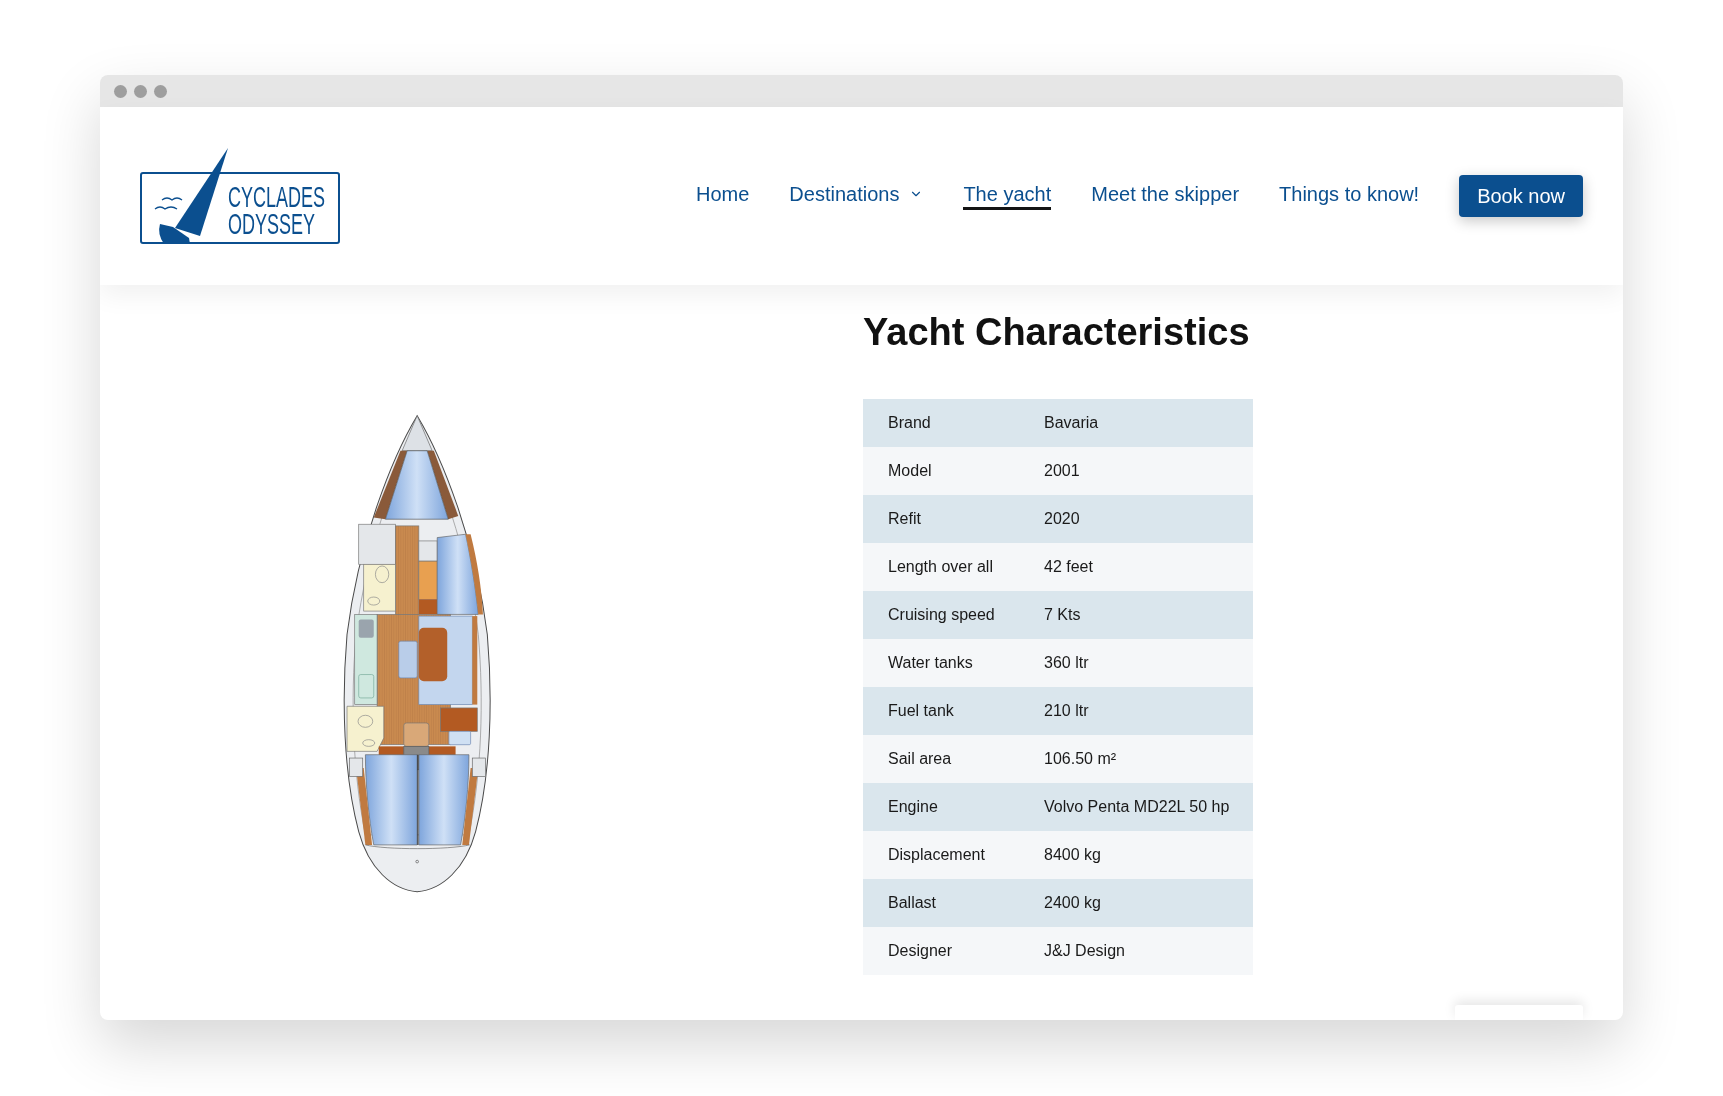 This screenshot has height=1096, width=1723. I want to click on book-now-button: Book now, so click(1521, 196).